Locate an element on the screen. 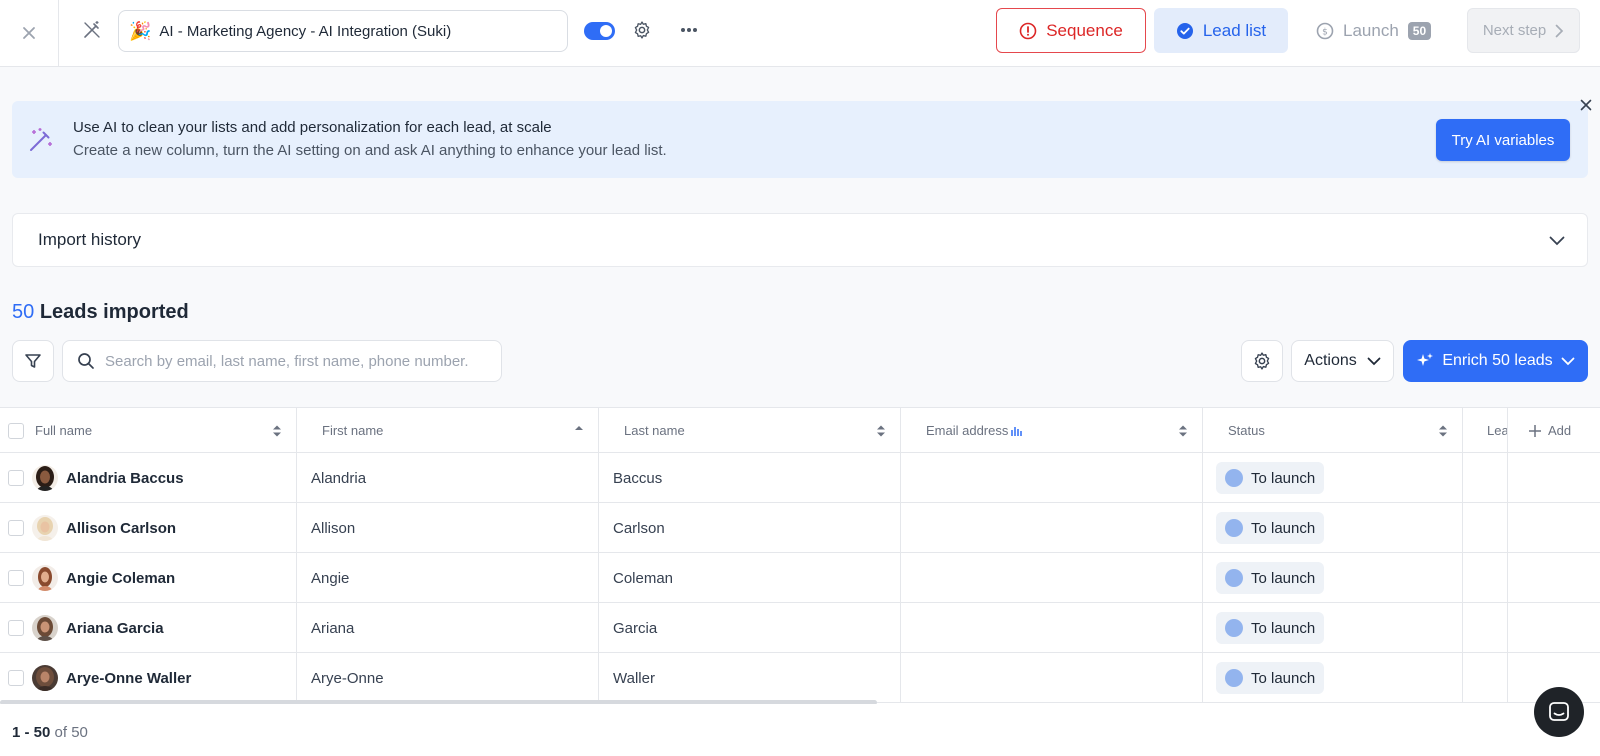  search-icon is located at coordinates (86, 361).